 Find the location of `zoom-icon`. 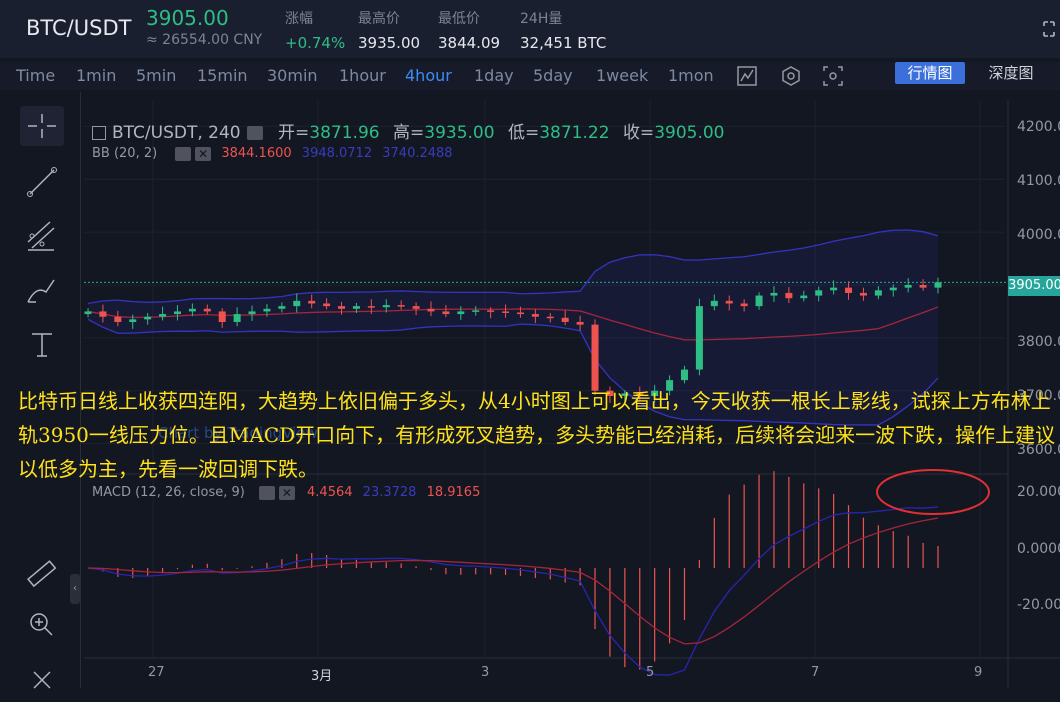

zoom-icon is located at coordinates (42, 624).